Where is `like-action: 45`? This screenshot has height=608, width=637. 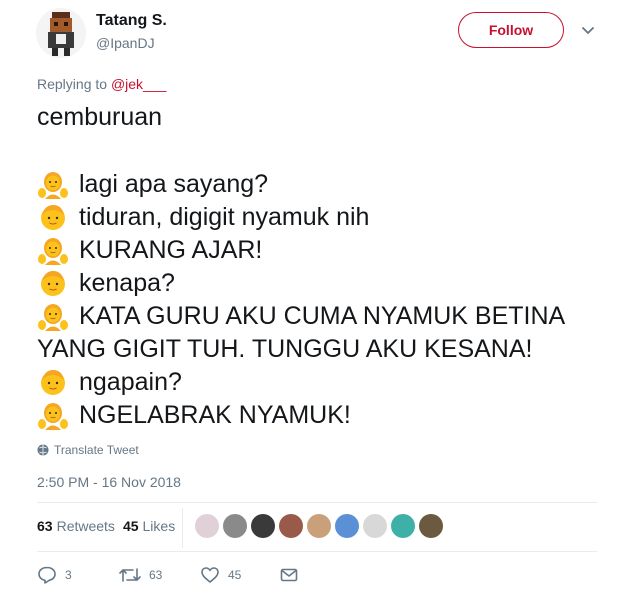 like-action: 45 is located at coordinates (220, 575).